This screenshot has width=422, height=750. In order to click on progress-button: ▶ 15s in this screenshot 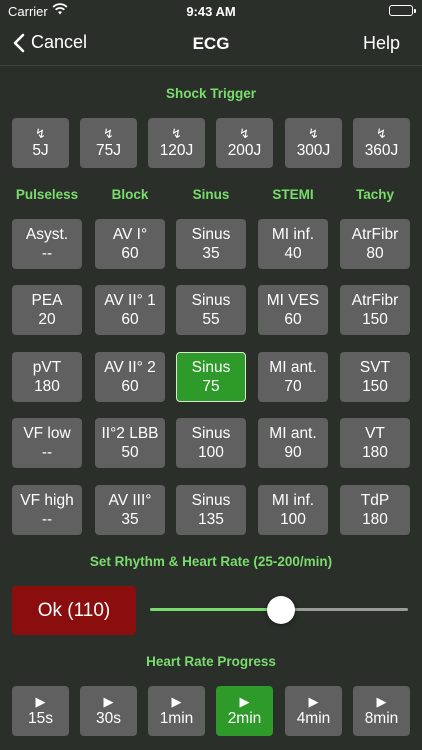, I will do `click(40, 711)`.